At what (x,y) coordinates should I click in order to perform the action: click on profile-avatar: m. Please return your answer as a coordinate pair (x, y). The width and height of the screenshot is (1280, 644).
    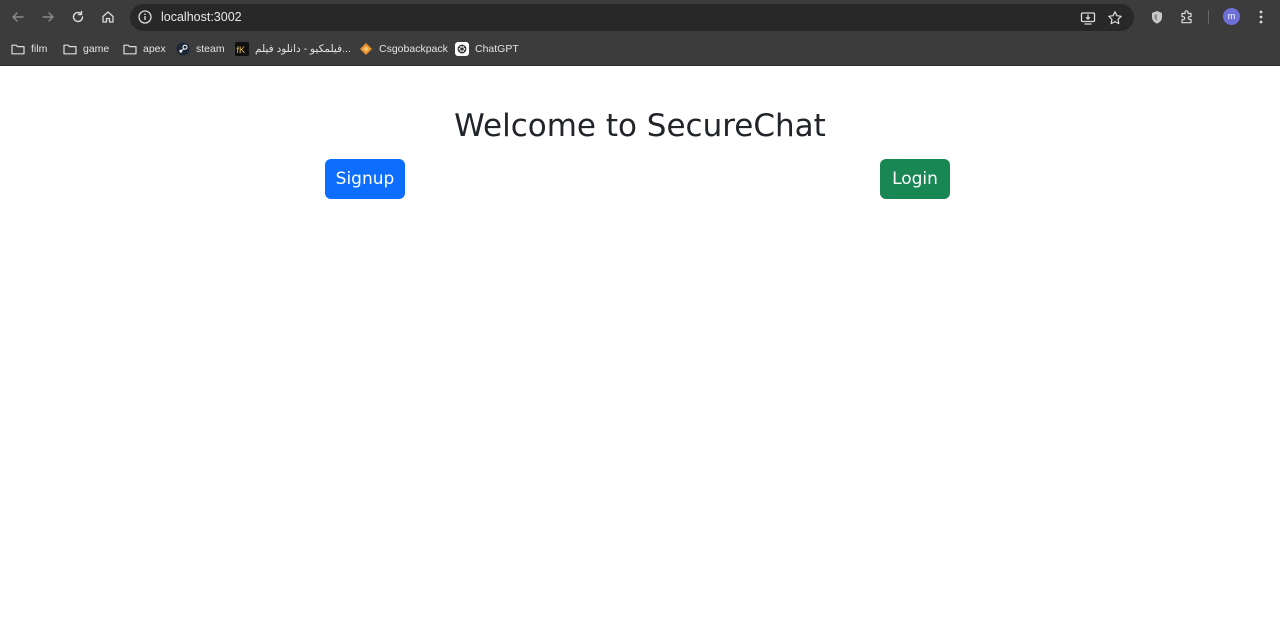
    Looking at the image, I should click on (1231, 16).